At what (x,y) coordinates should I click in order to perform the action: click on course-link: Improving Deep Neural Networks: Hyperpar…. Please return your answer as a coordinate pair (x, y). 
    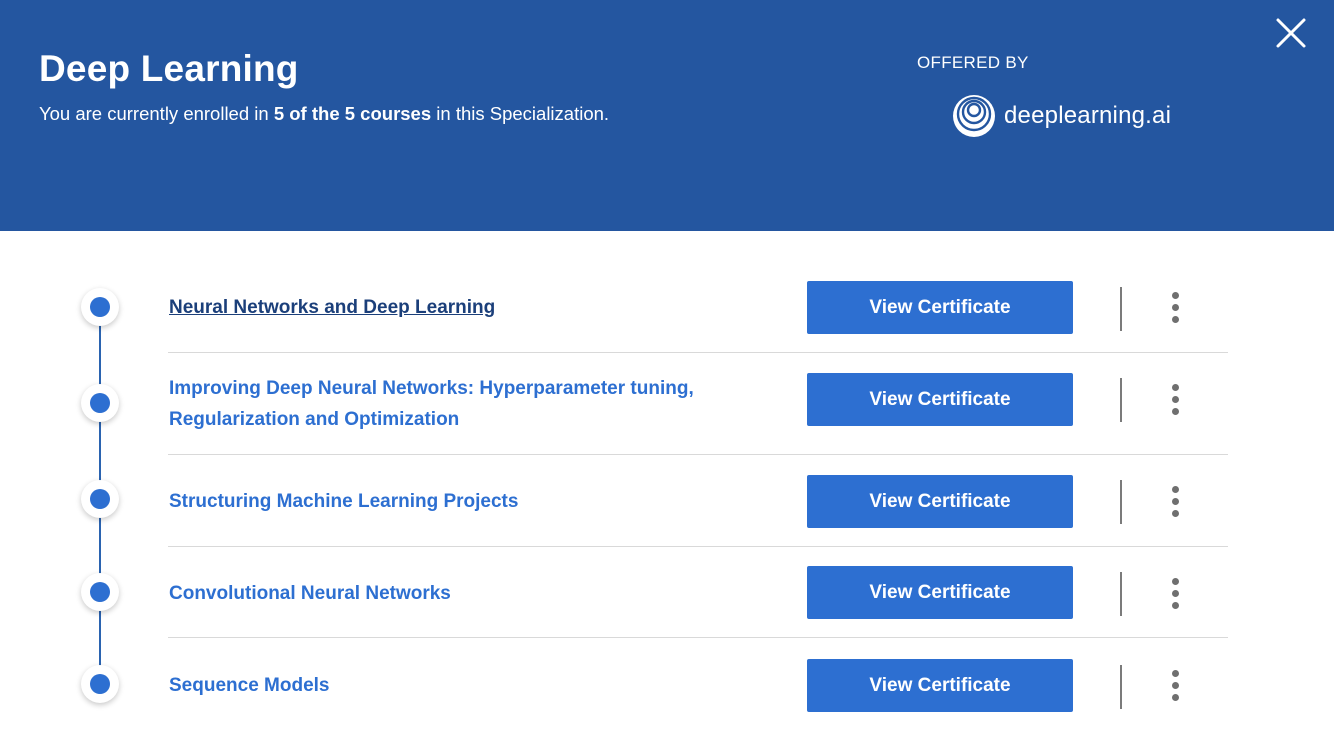
    Looking at the image, I should click on (459, 404).